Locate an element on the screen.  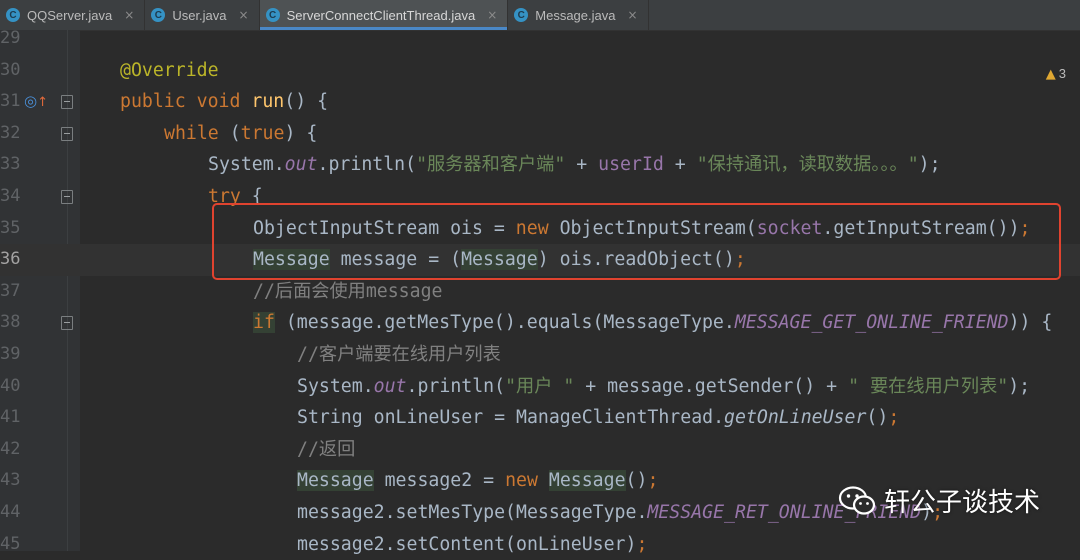
line-number: 33 is located at coordinates (10, 164).